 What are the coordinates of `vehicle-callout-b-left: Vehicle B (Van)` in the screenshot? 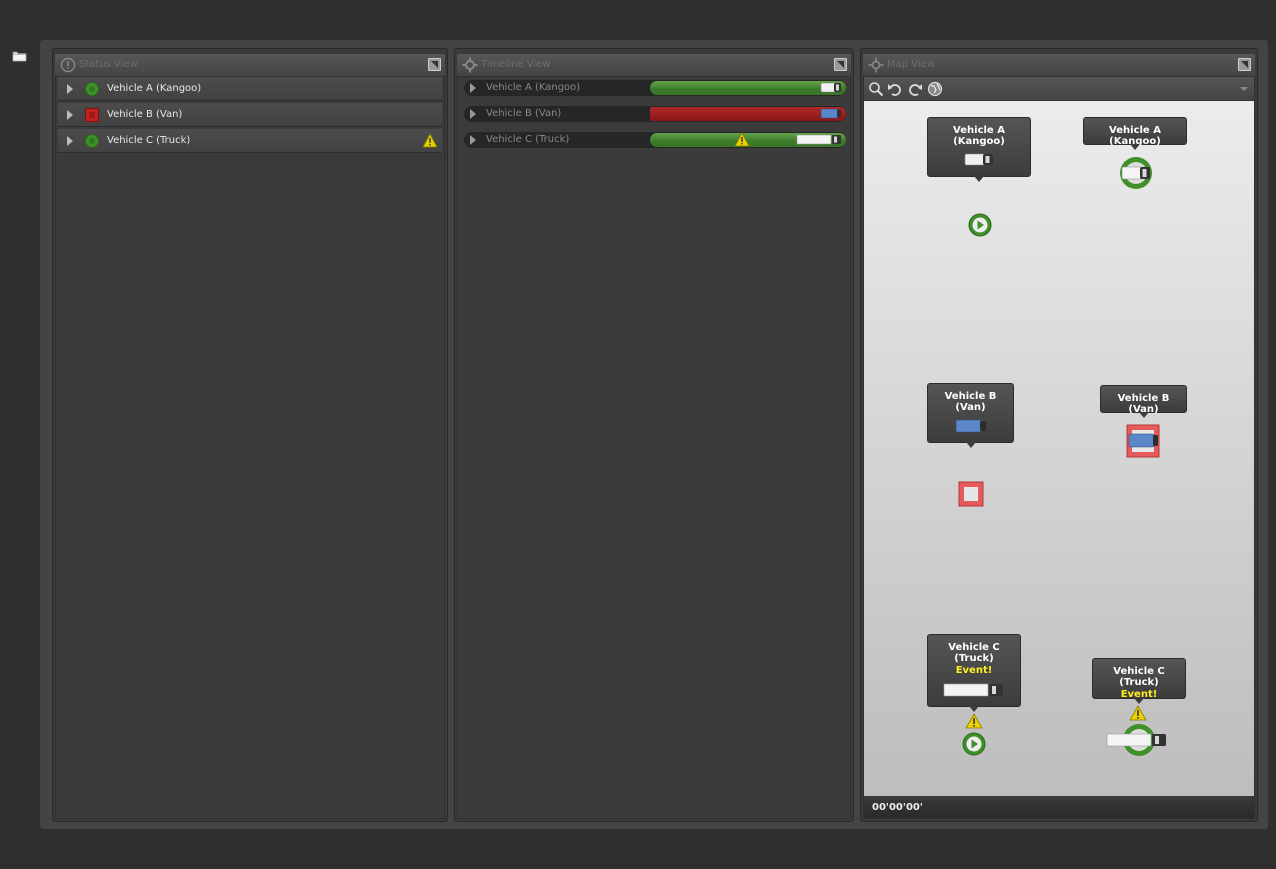 It's located at (970, 415).